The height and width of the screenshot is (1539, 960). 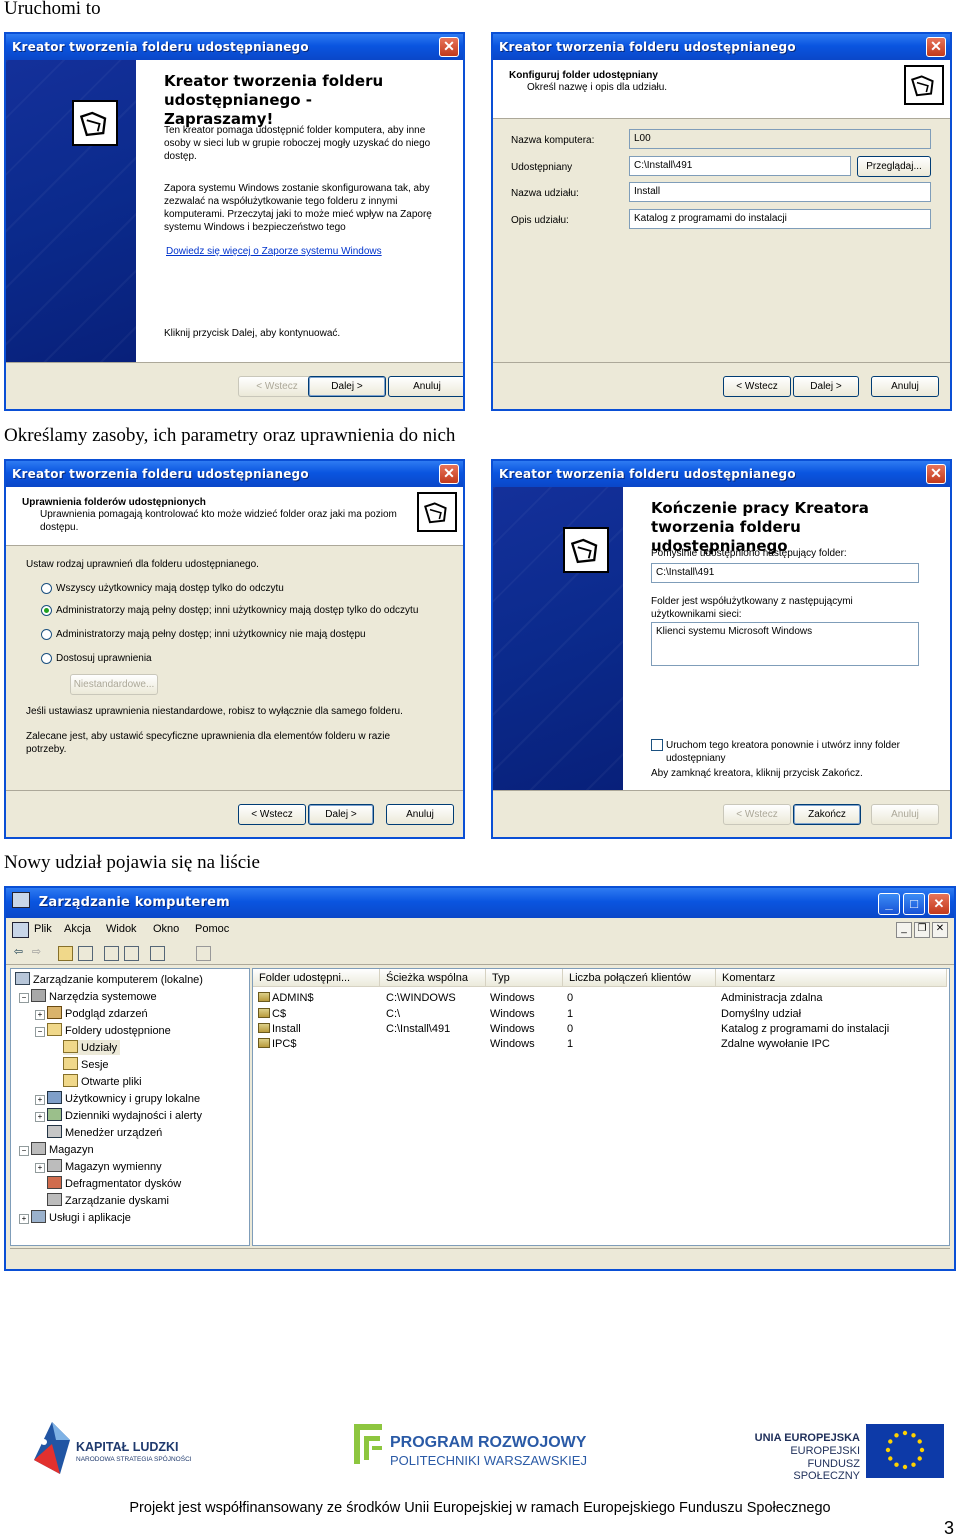 I want to click on prpw-line-1: PROGRAM ROZWOJOWY, so click(x=488, y=1442).